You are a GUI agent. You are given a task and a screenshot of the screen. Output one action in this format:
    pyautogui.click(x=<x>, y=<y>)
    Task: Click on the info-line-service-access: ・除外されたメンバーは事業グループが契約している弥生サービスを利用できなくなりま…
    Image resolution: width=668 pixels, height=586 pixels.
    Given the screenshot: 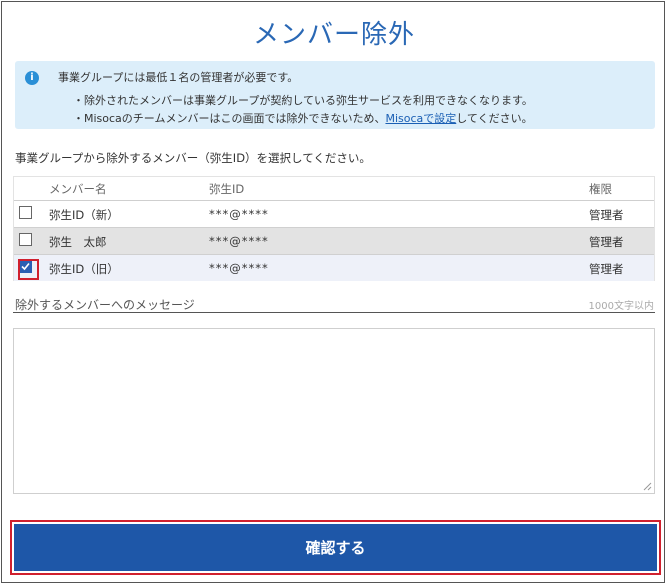 What is the action you would take?
    pyautogui.click(x=303, y=100)
    